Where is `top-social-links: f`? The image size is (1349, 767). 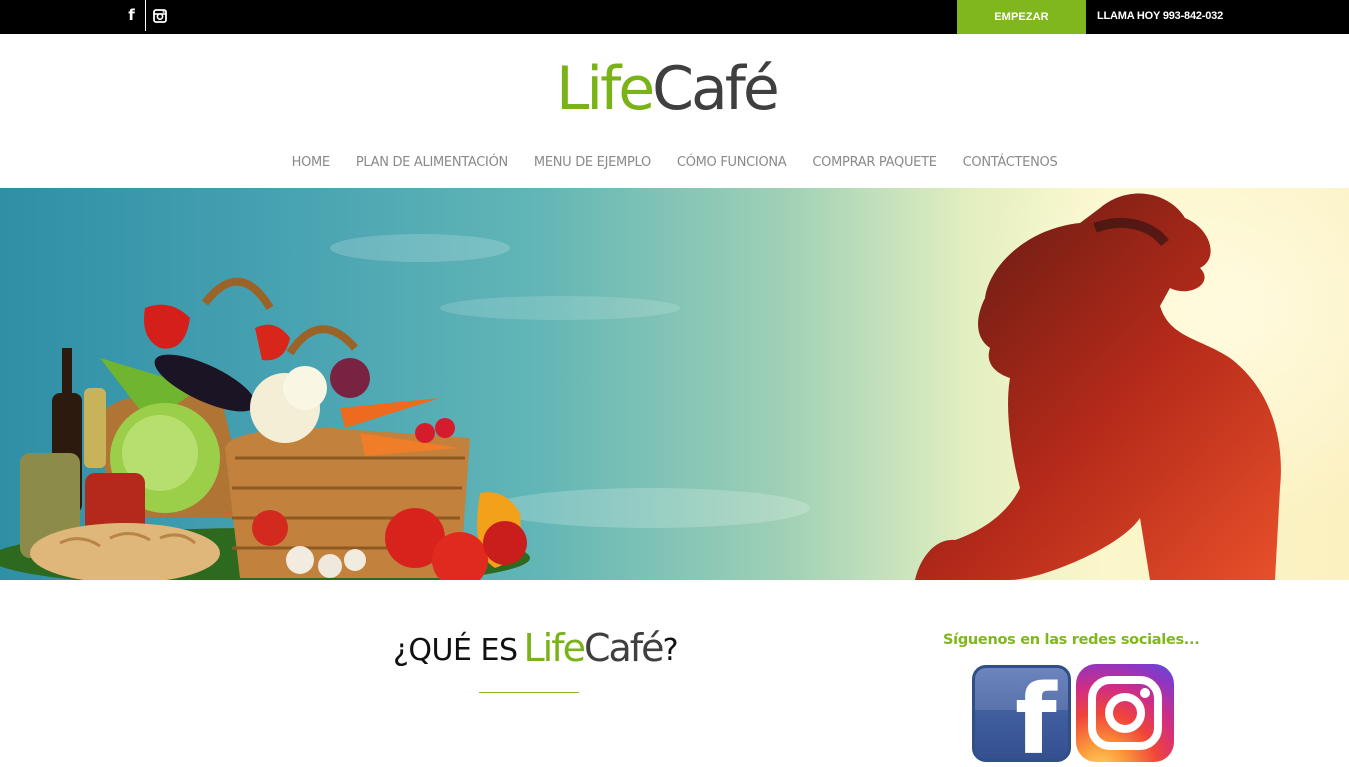 top-social-links: f is located at coordinates (146, 15).